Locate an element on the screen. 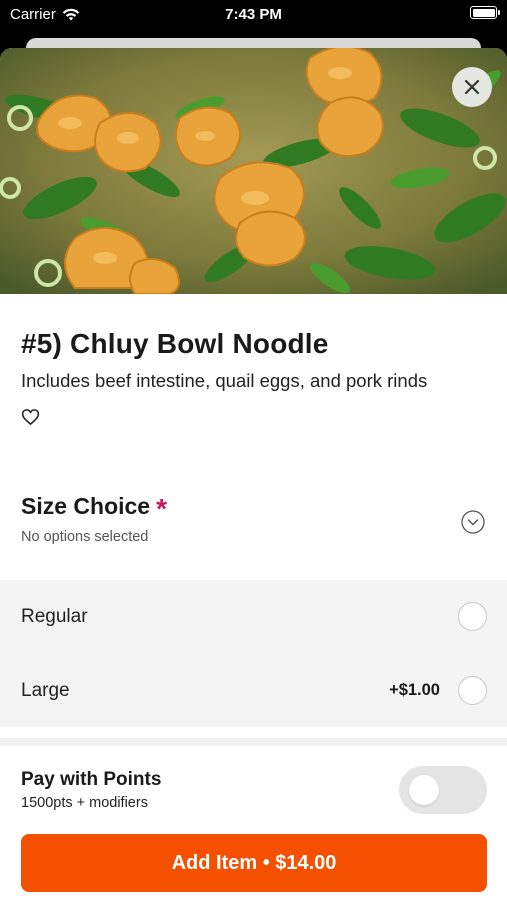 This screenshot has width=507, height=900. divider is located at coordinates (253, 742).